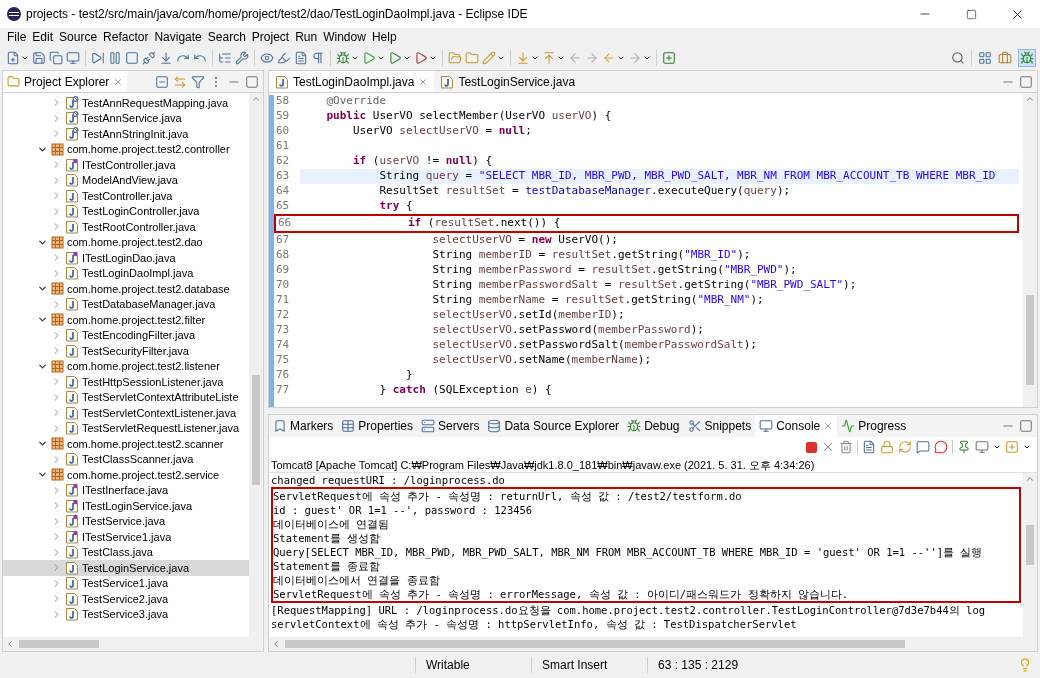  What do you see at coordinates (126, 366) in the screenshot?
I see `tree-item: com.home.project.test2.listener` at bounding box center [126, 366].